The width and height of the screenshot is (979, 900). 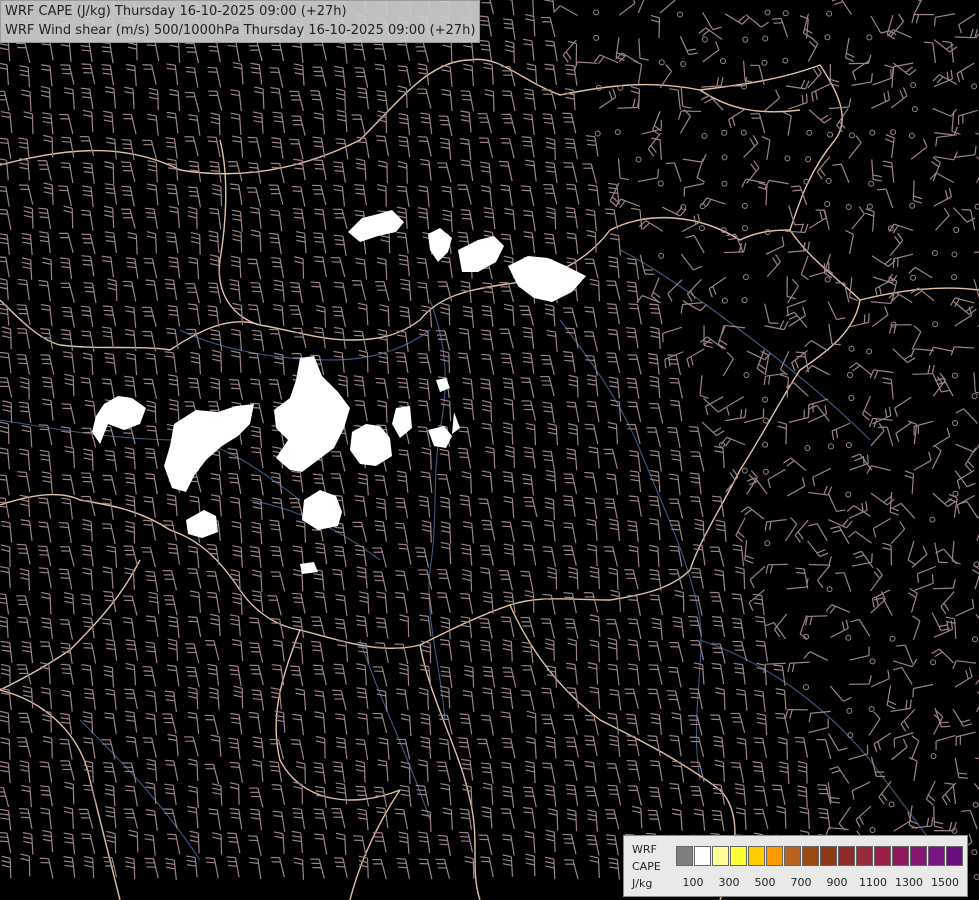 What do you see at coordinates (864, 856) in the screenshot?
I see `legend-swatch` at bounding box center [864, 856].